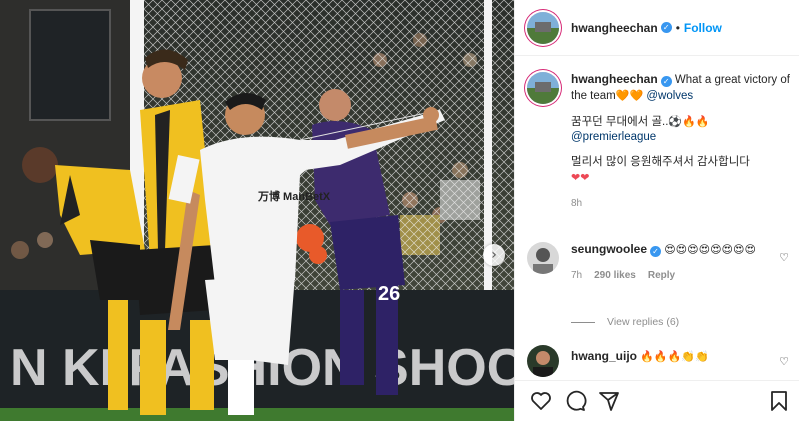  Describe the element at coordinates (620, 122) in the screenshot. I see `caption-line-2: 꿈꾸던 무대에서 골..` at that location.